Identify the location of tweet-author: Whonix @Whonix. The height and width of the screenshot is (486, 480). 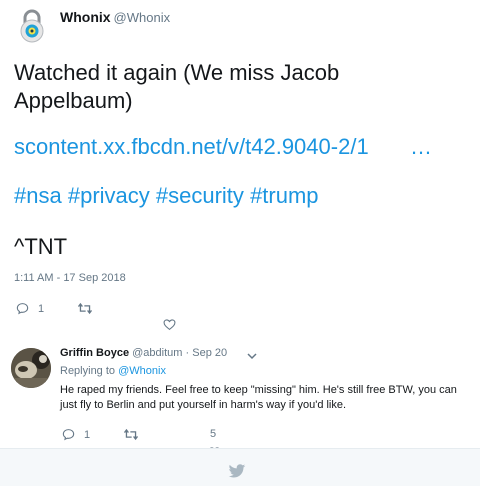
(115, 17).